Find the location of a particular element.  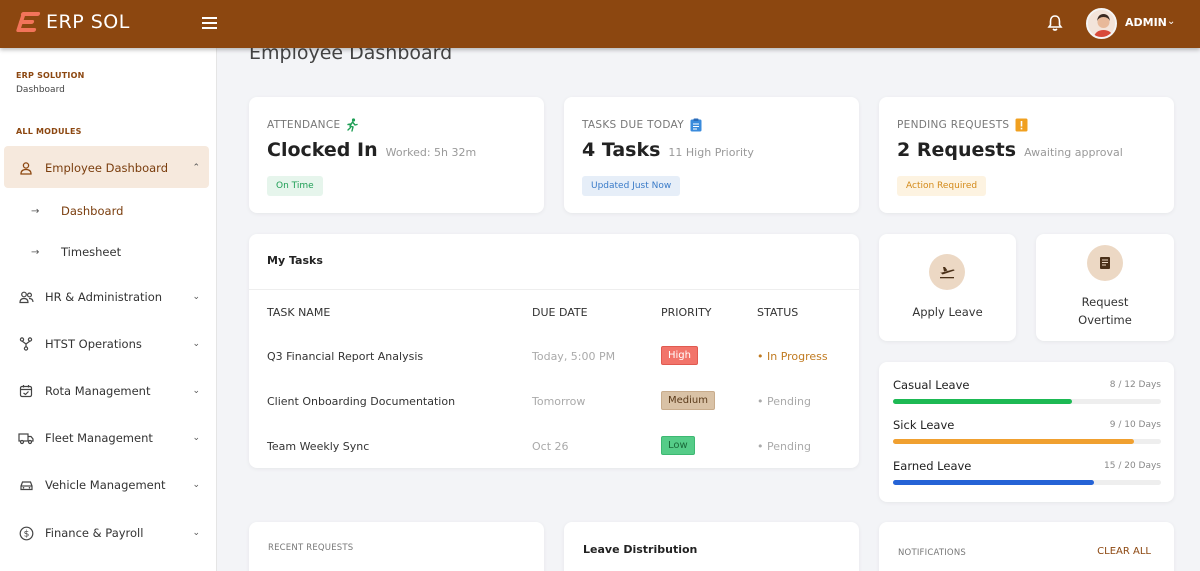

priority-badge: High is located at coordinates (679, 355).